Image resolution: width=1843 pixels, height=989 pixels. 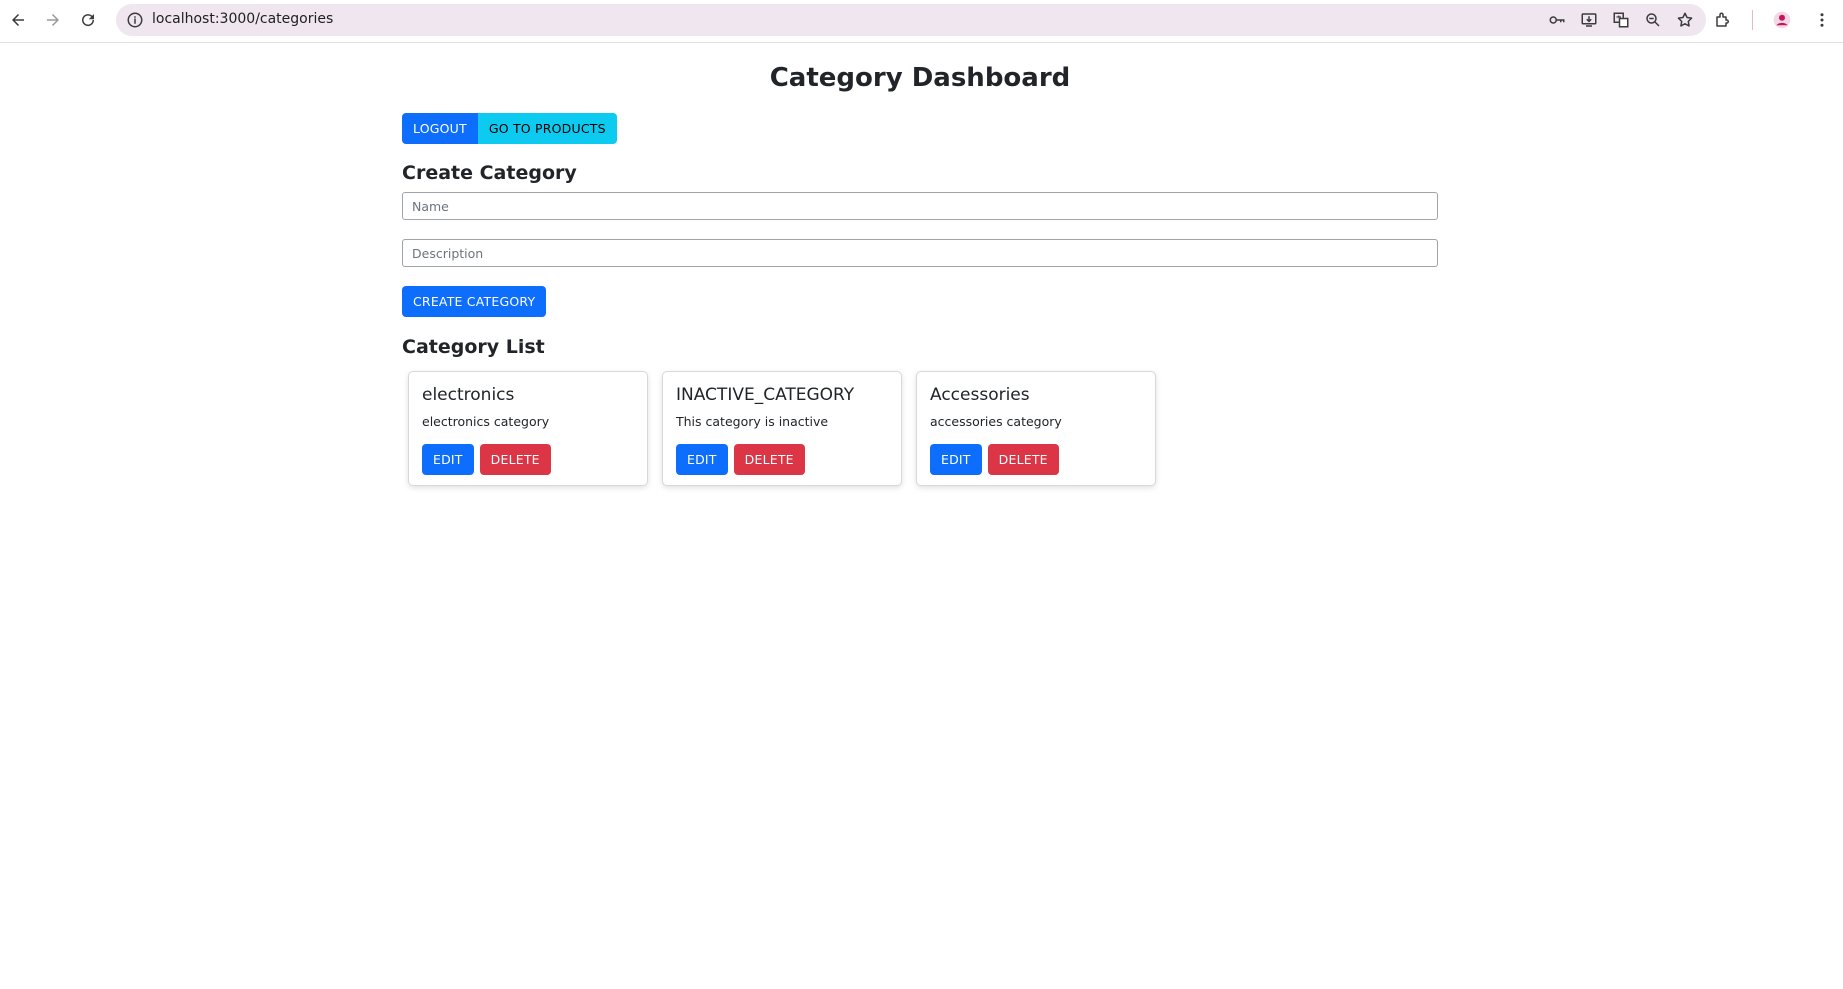 What do you see at coordinates (920, 253) in the screenshot?
I see `category-description-input` at bounding box center [920, 253].